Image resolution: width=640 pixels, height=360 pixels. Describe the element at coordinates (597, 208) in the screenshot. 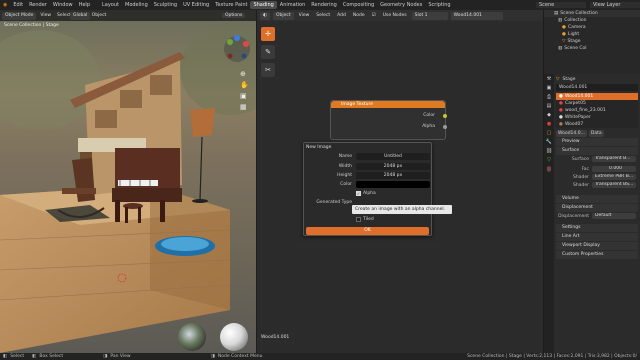

I see `section-displacement: Displacement` at that location.